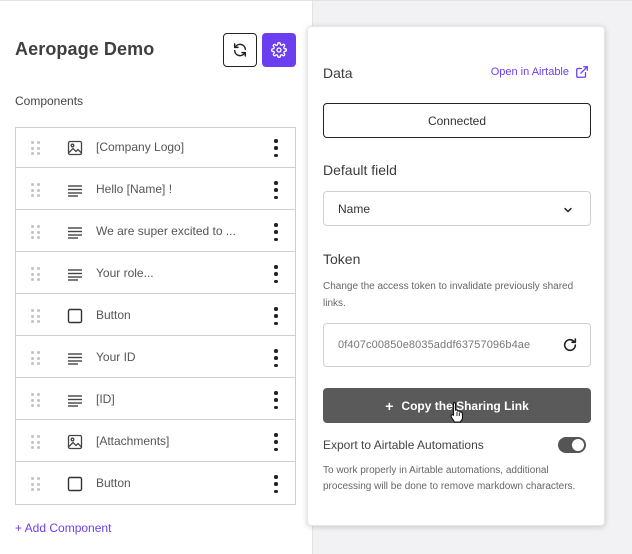  What do you see at coordinates (155, 400) in the screenshot?
I see `component-item: [ID]` at bounding box center [155, 400].